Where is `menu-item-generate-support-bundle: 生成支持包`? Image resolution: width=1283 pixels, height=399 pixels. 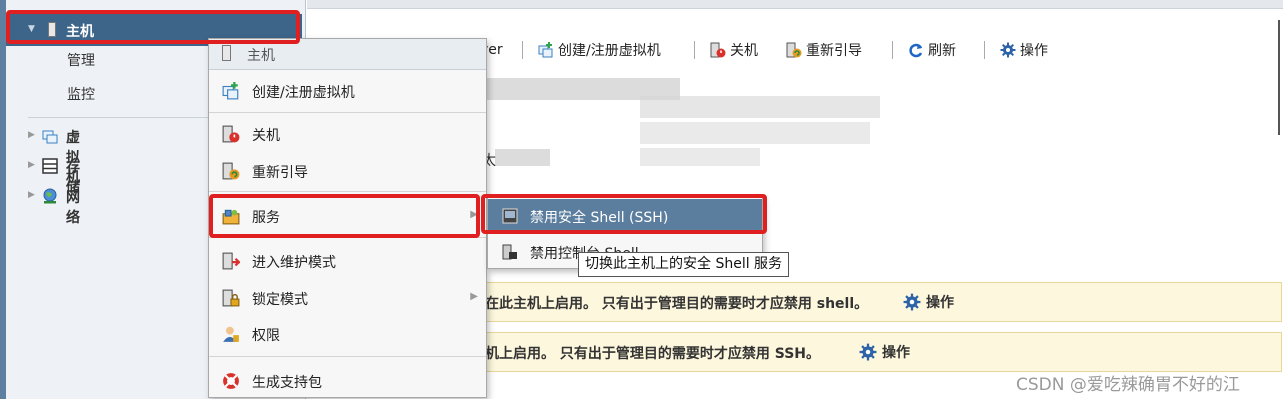
menu-item-generate-support-bundle: 生成支持包 is located at coordinates (347, 381).